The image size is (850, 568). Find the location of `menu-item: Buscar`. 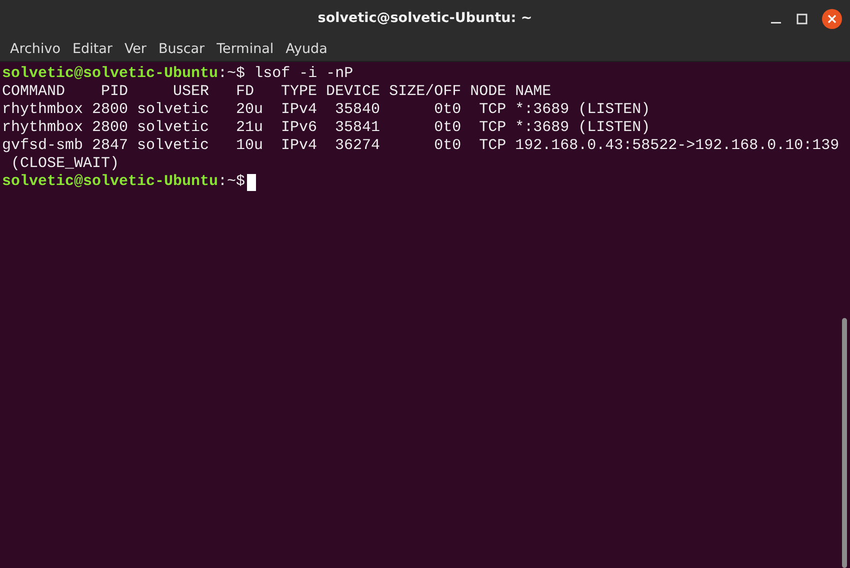

menu-item: Buscar is located at coordinates (181, 49).